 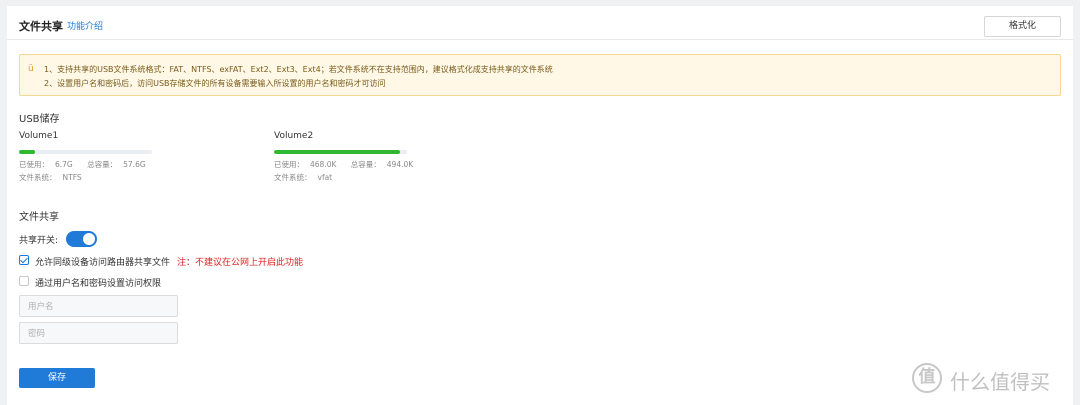 I want to click on volume-name: Volume2, so click(x=294, y=136).